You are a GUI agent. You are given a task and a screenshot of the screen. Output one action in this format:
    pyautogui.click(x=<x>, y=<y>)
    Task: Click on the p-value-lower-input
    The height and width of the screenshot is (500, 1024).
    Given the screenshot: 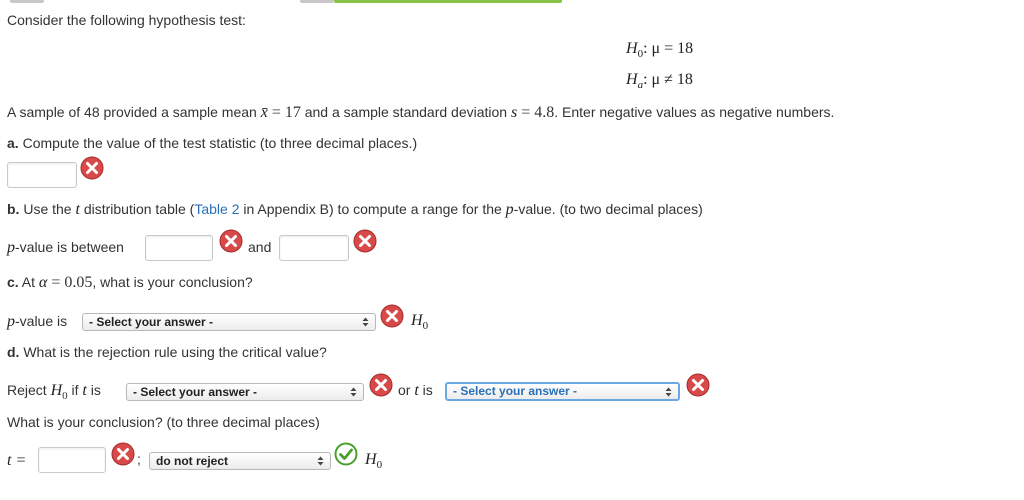 What is the action you would take?
    pyautogui.click(x=179, y=248)
    